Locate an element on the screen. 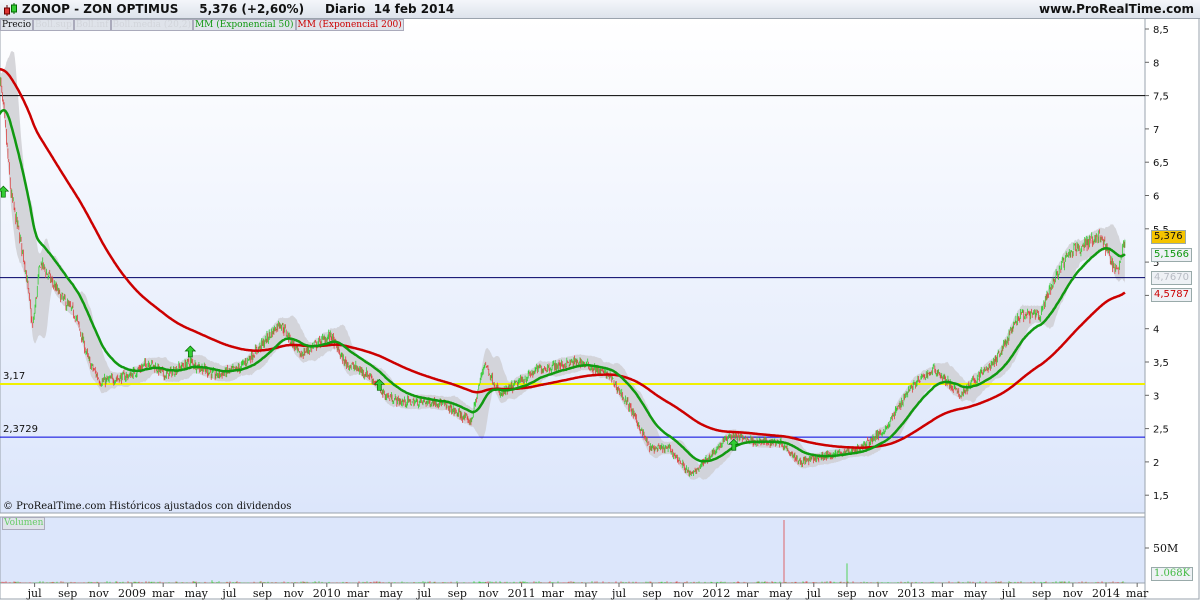 The height and width of the screenshot is (600, 1200). chart-date: 14 feb 2014 is located at coordinates (414, 9).